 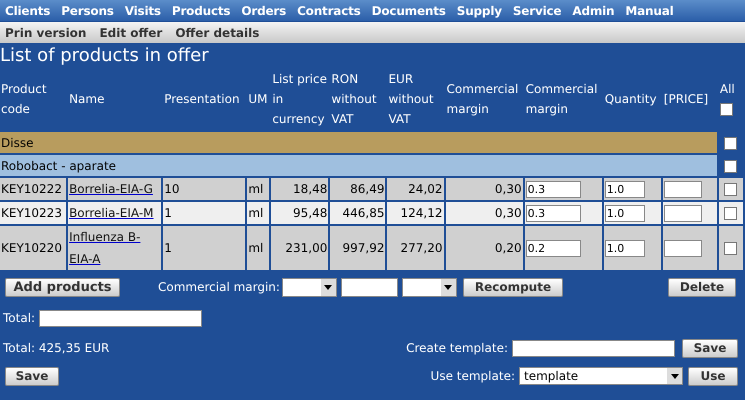 I want to click on table-cell: 0,20, so click(x=484, y=248).